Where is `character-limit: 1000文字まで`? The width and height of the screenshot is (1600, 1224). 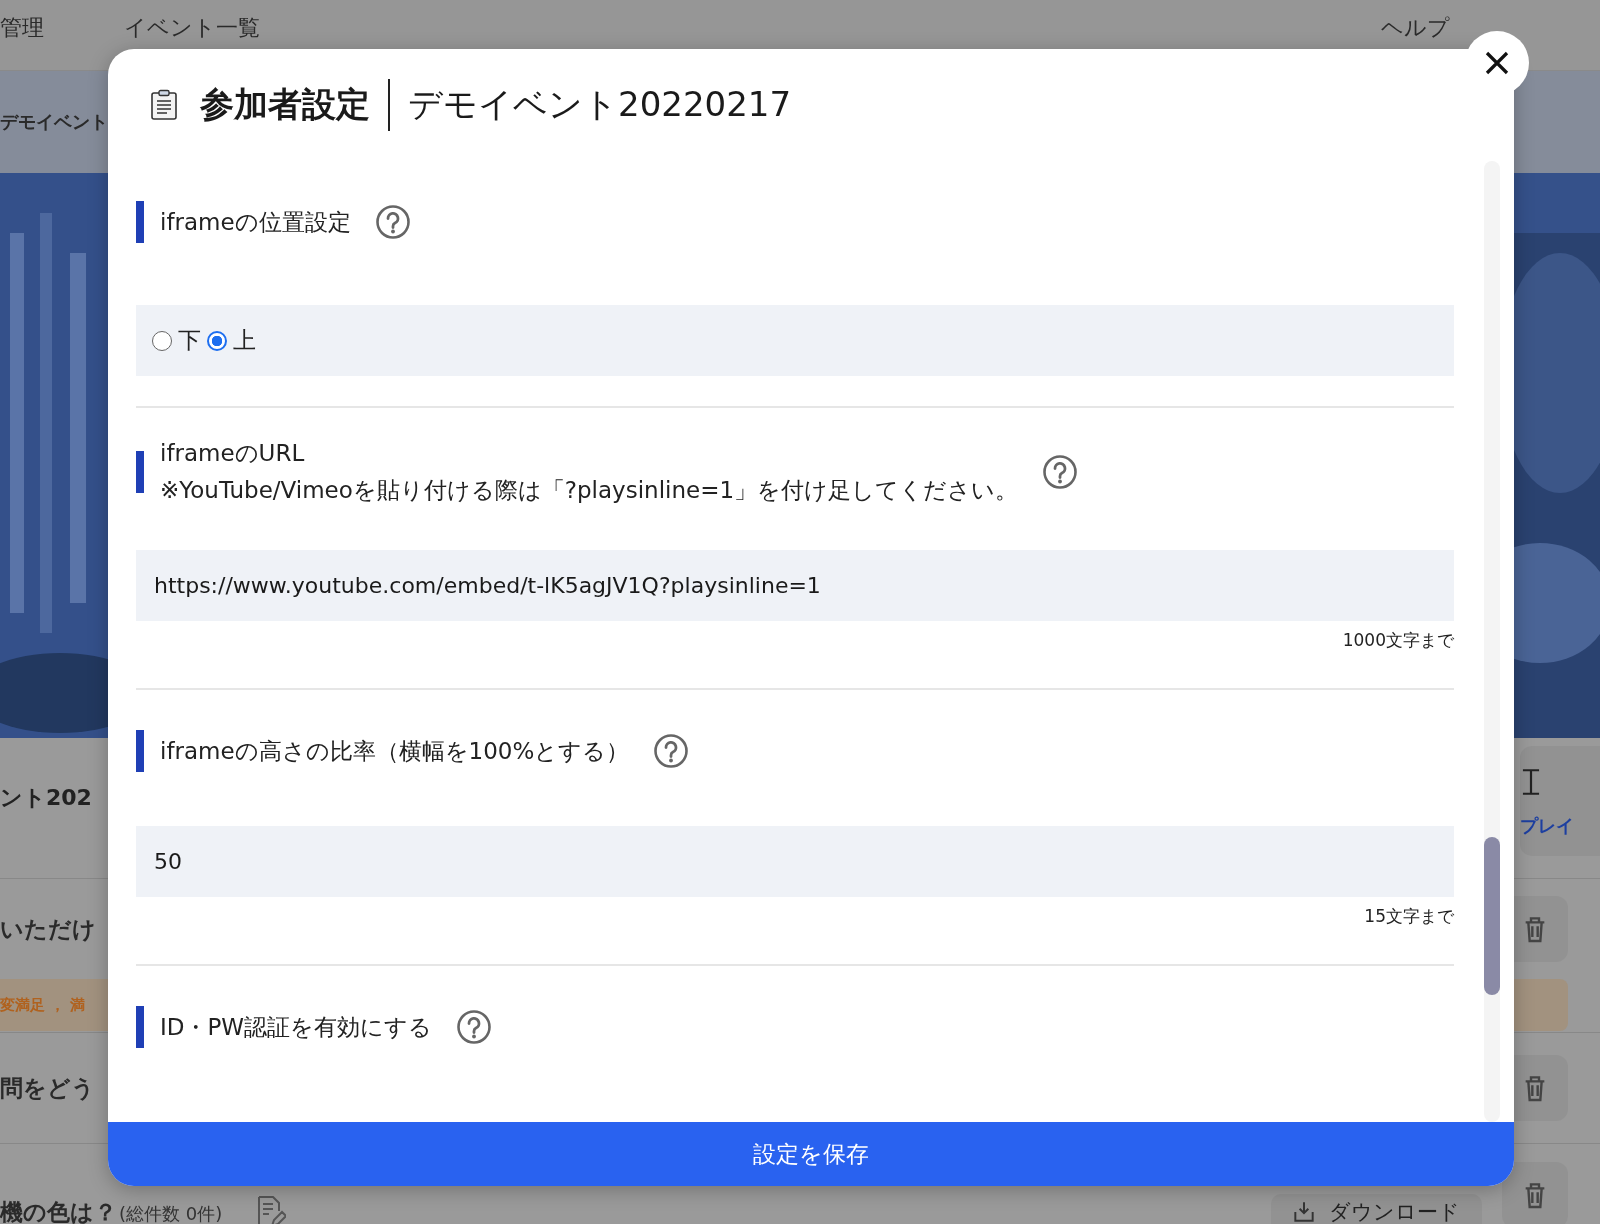 character-limit: 1000文字まで is located at coordinates (1398, 640).